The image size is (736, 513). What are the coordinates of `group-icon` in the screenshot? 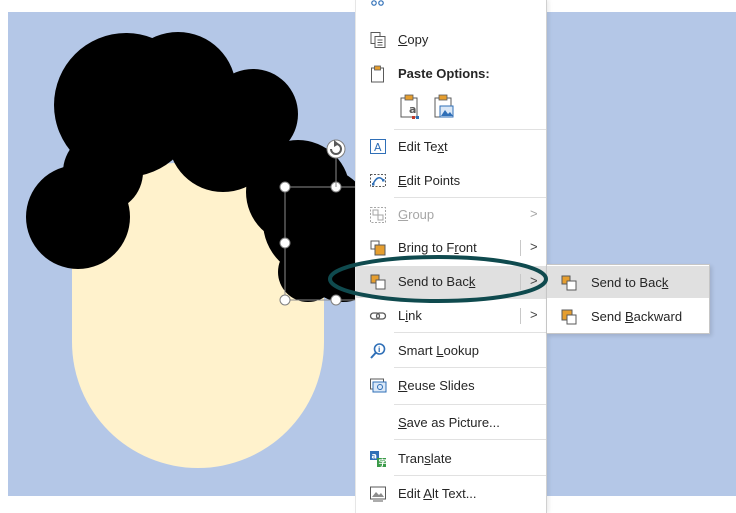 It's located at (378, 215).